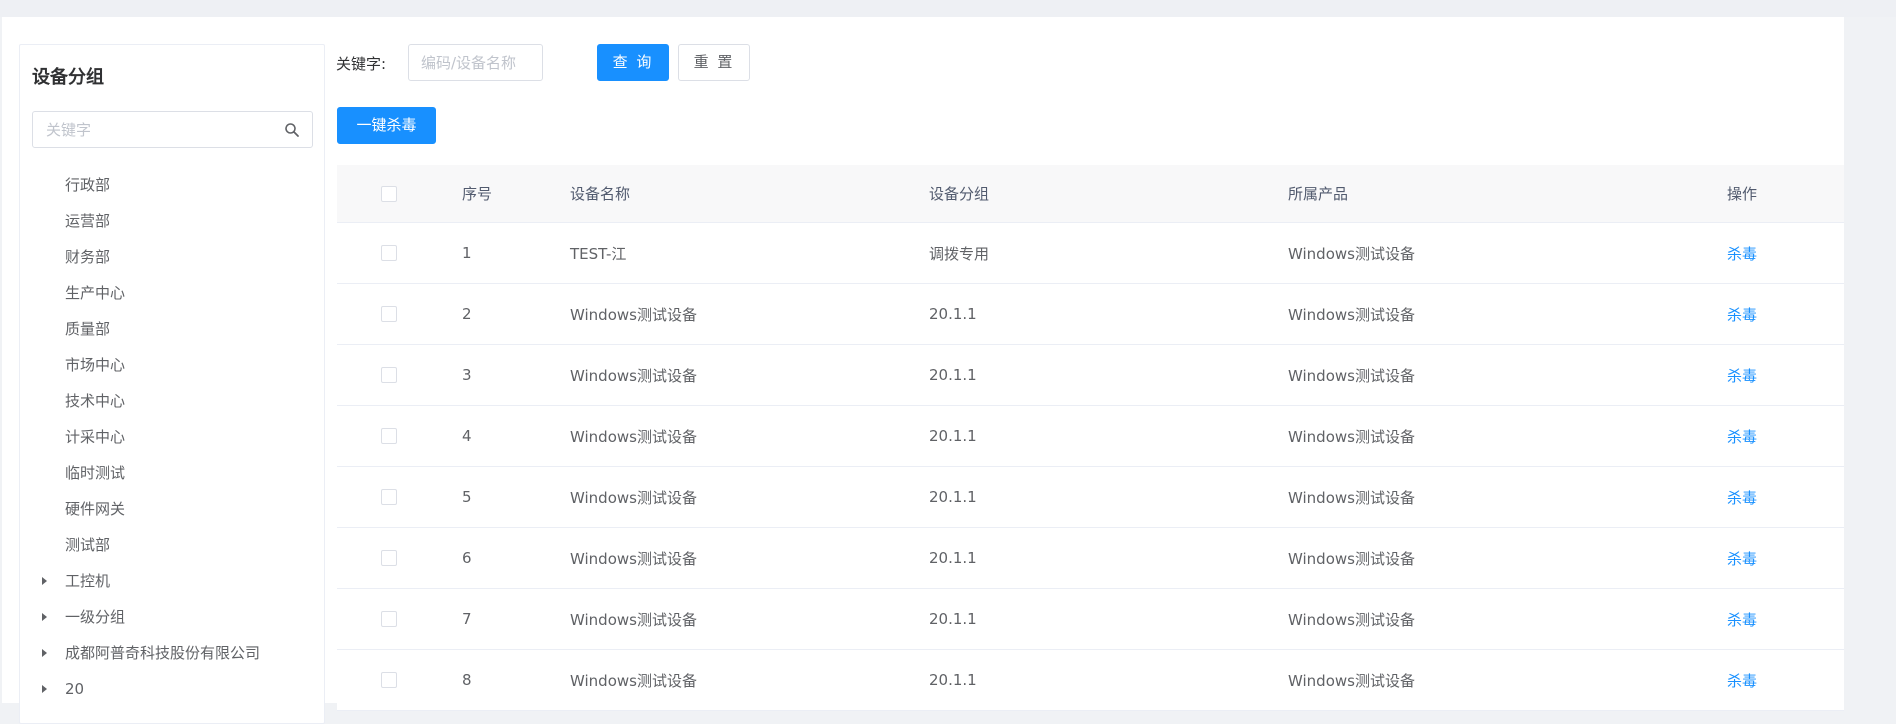 Image resolution: width=1896 pixels, height=724 pixels. What do you see at coordinates (361, 64) in the screenshot?
I see `keyword-label: 关键字:` at bounding box center [361, 64].